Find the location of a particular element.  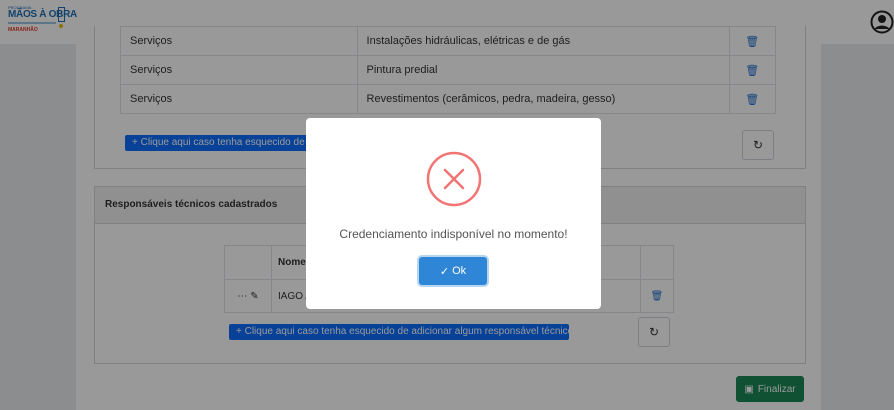

ok-label: Ok is located at coordinates (459, 271).